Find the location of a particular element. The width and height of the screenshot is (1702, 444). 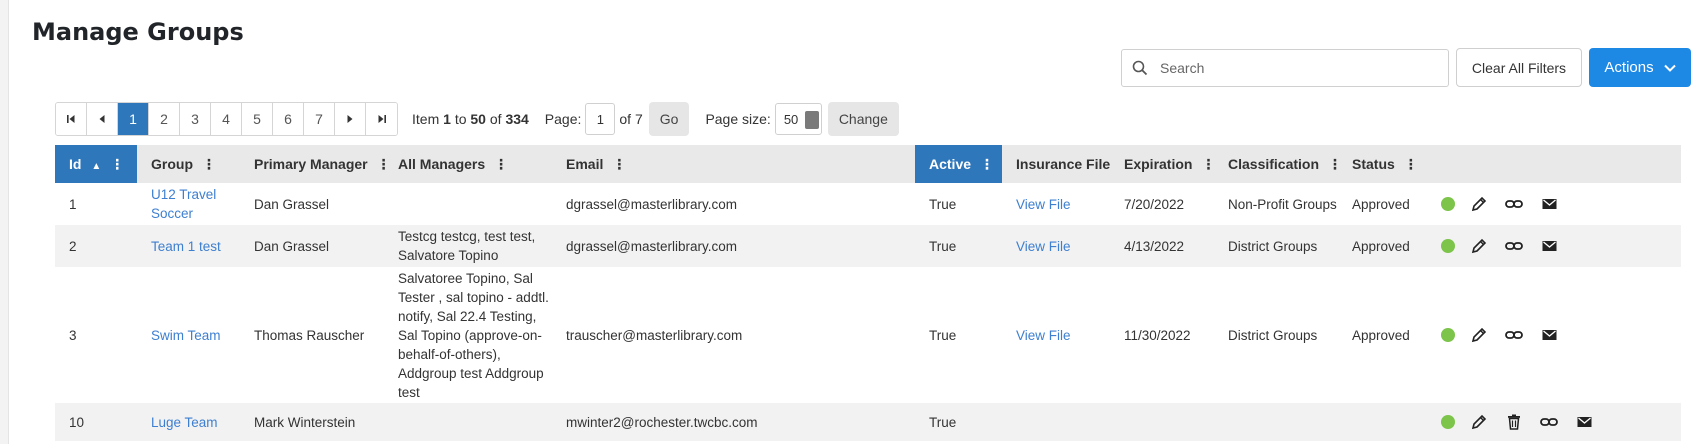

page-button-3: 3 is located at coordinates (195, 119).